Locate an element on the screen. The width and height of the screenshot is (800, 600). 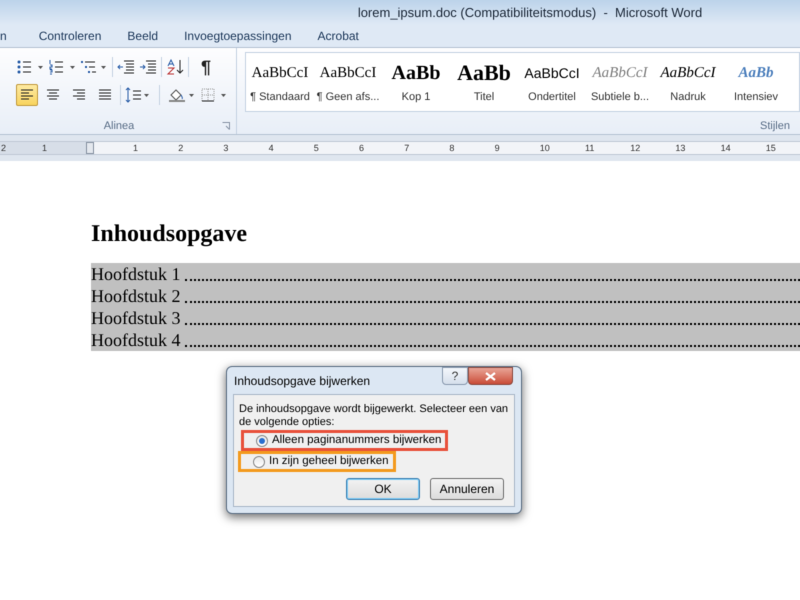
ribbon-tab: Beeld is located at coordinates (142, 36).